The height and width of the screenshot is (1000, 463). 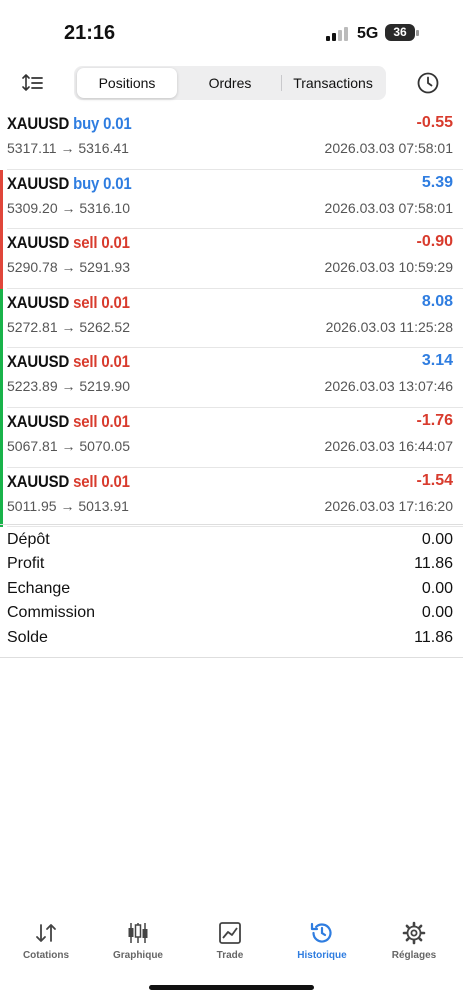 I want to click on tab-cotations: Cotations, so click(x=46, y=938).